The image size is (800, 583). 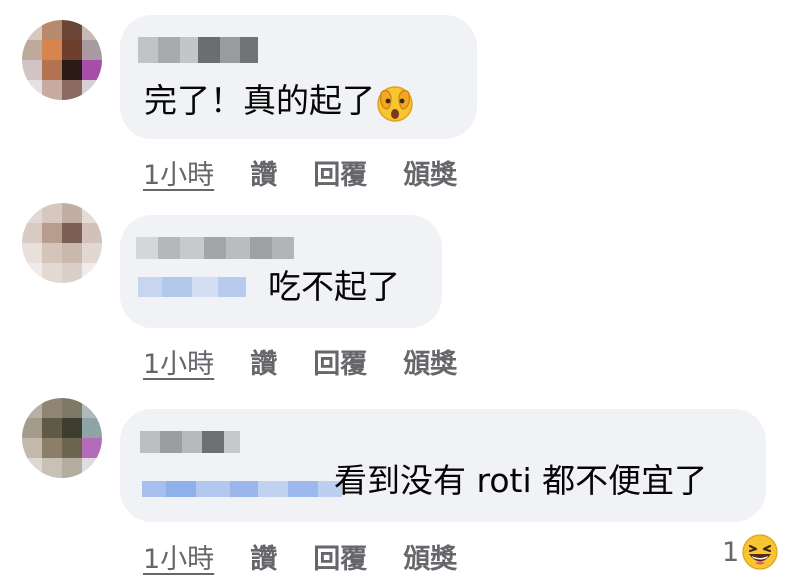 What do you see at coordinates (731, 552) in the screenshot?
I see `reaction-count: 1` at bounding box center [731, 552].